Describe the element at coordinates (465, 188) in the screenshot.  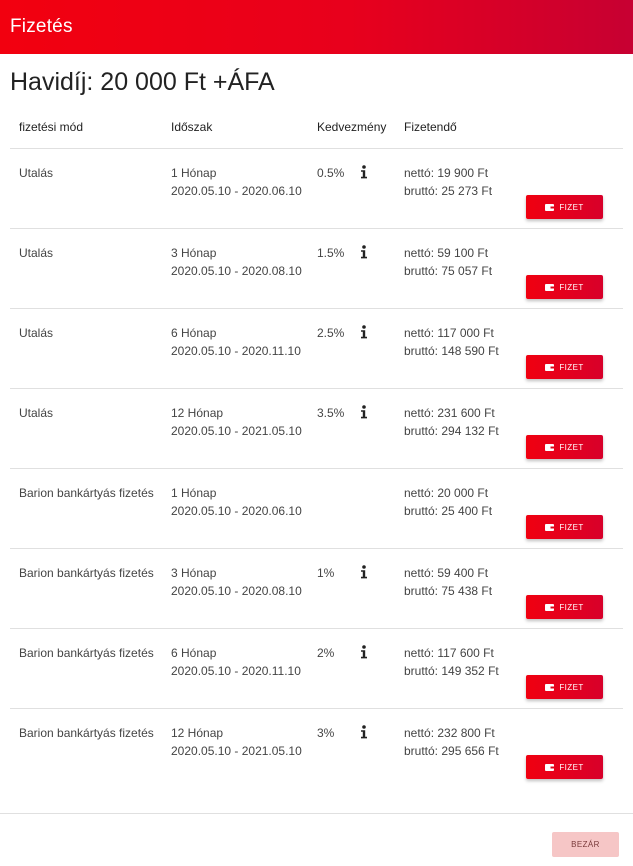
I see `payable-cell: nettó: 19 900 Ft bruttó: 25 273 Ft` at that location.